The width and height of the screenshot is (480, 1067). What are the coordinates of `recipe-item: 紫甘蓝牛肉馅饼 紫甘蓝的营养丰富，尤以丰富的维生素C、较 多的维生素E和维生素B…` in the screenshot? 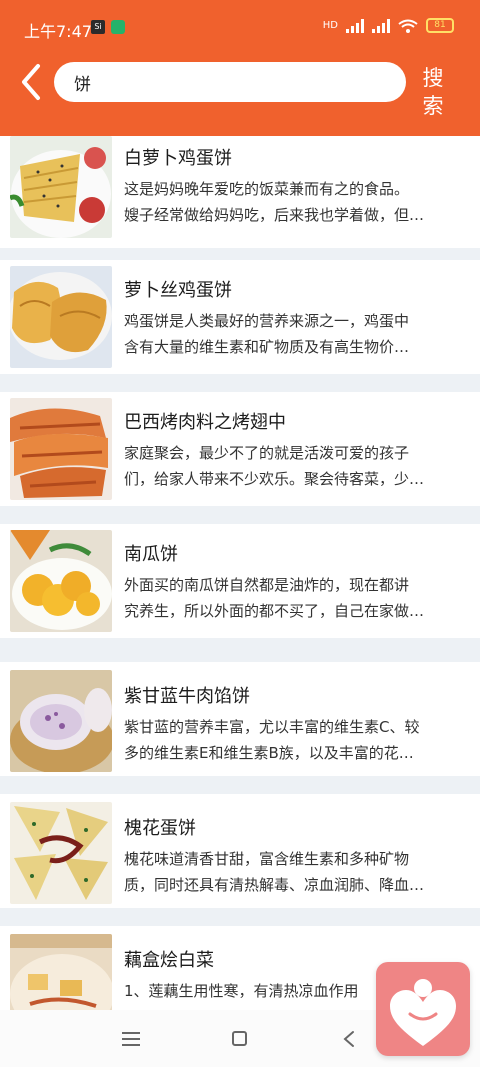 It's located at (240, 719).